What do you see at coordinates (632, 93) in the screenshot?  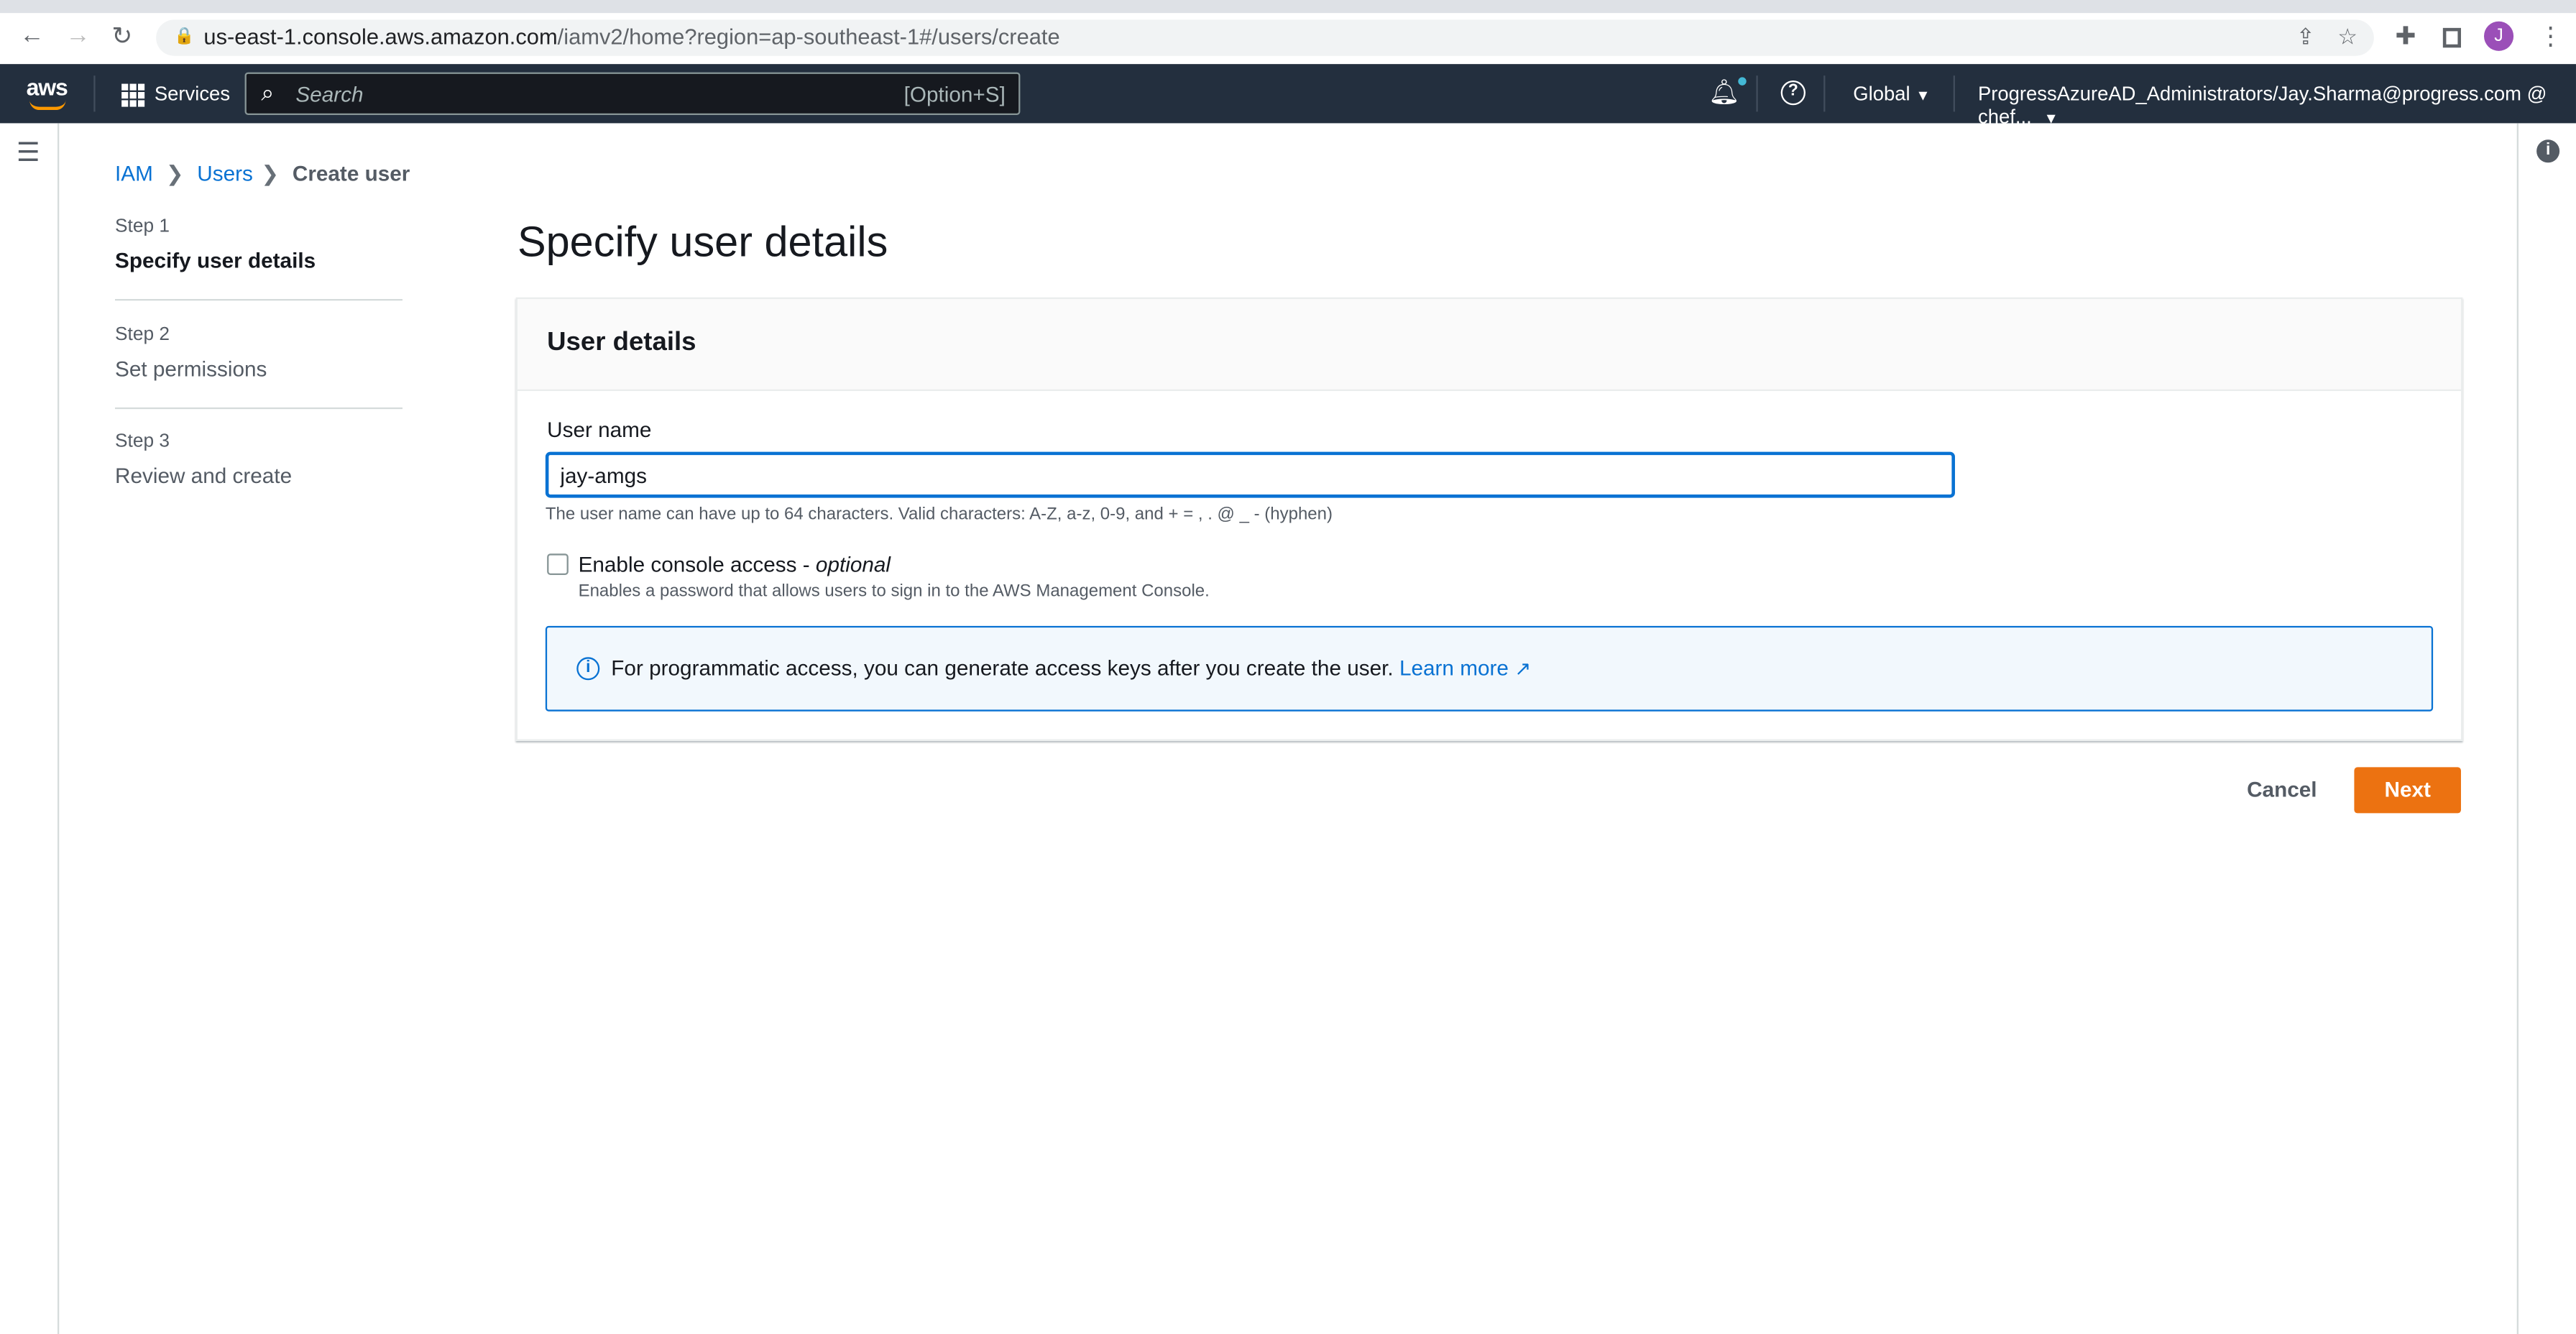 I see `search-input: ⌕ Search [Option+S]` at bounding box center [632, 93].